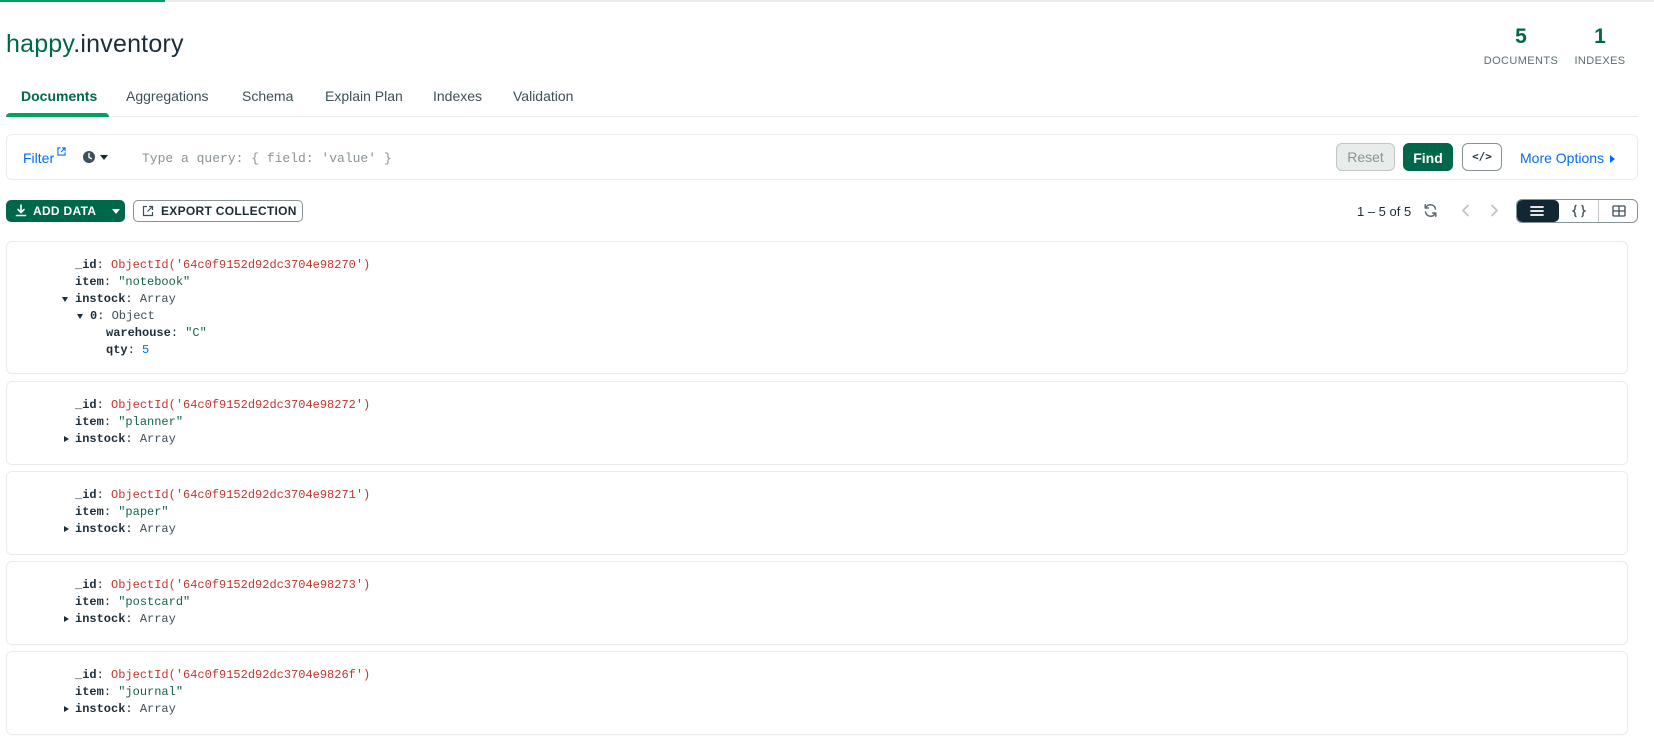  Describe the element at coordinates (1365, 157) in the screenshot. I see `reset-button: Reset` at that location.